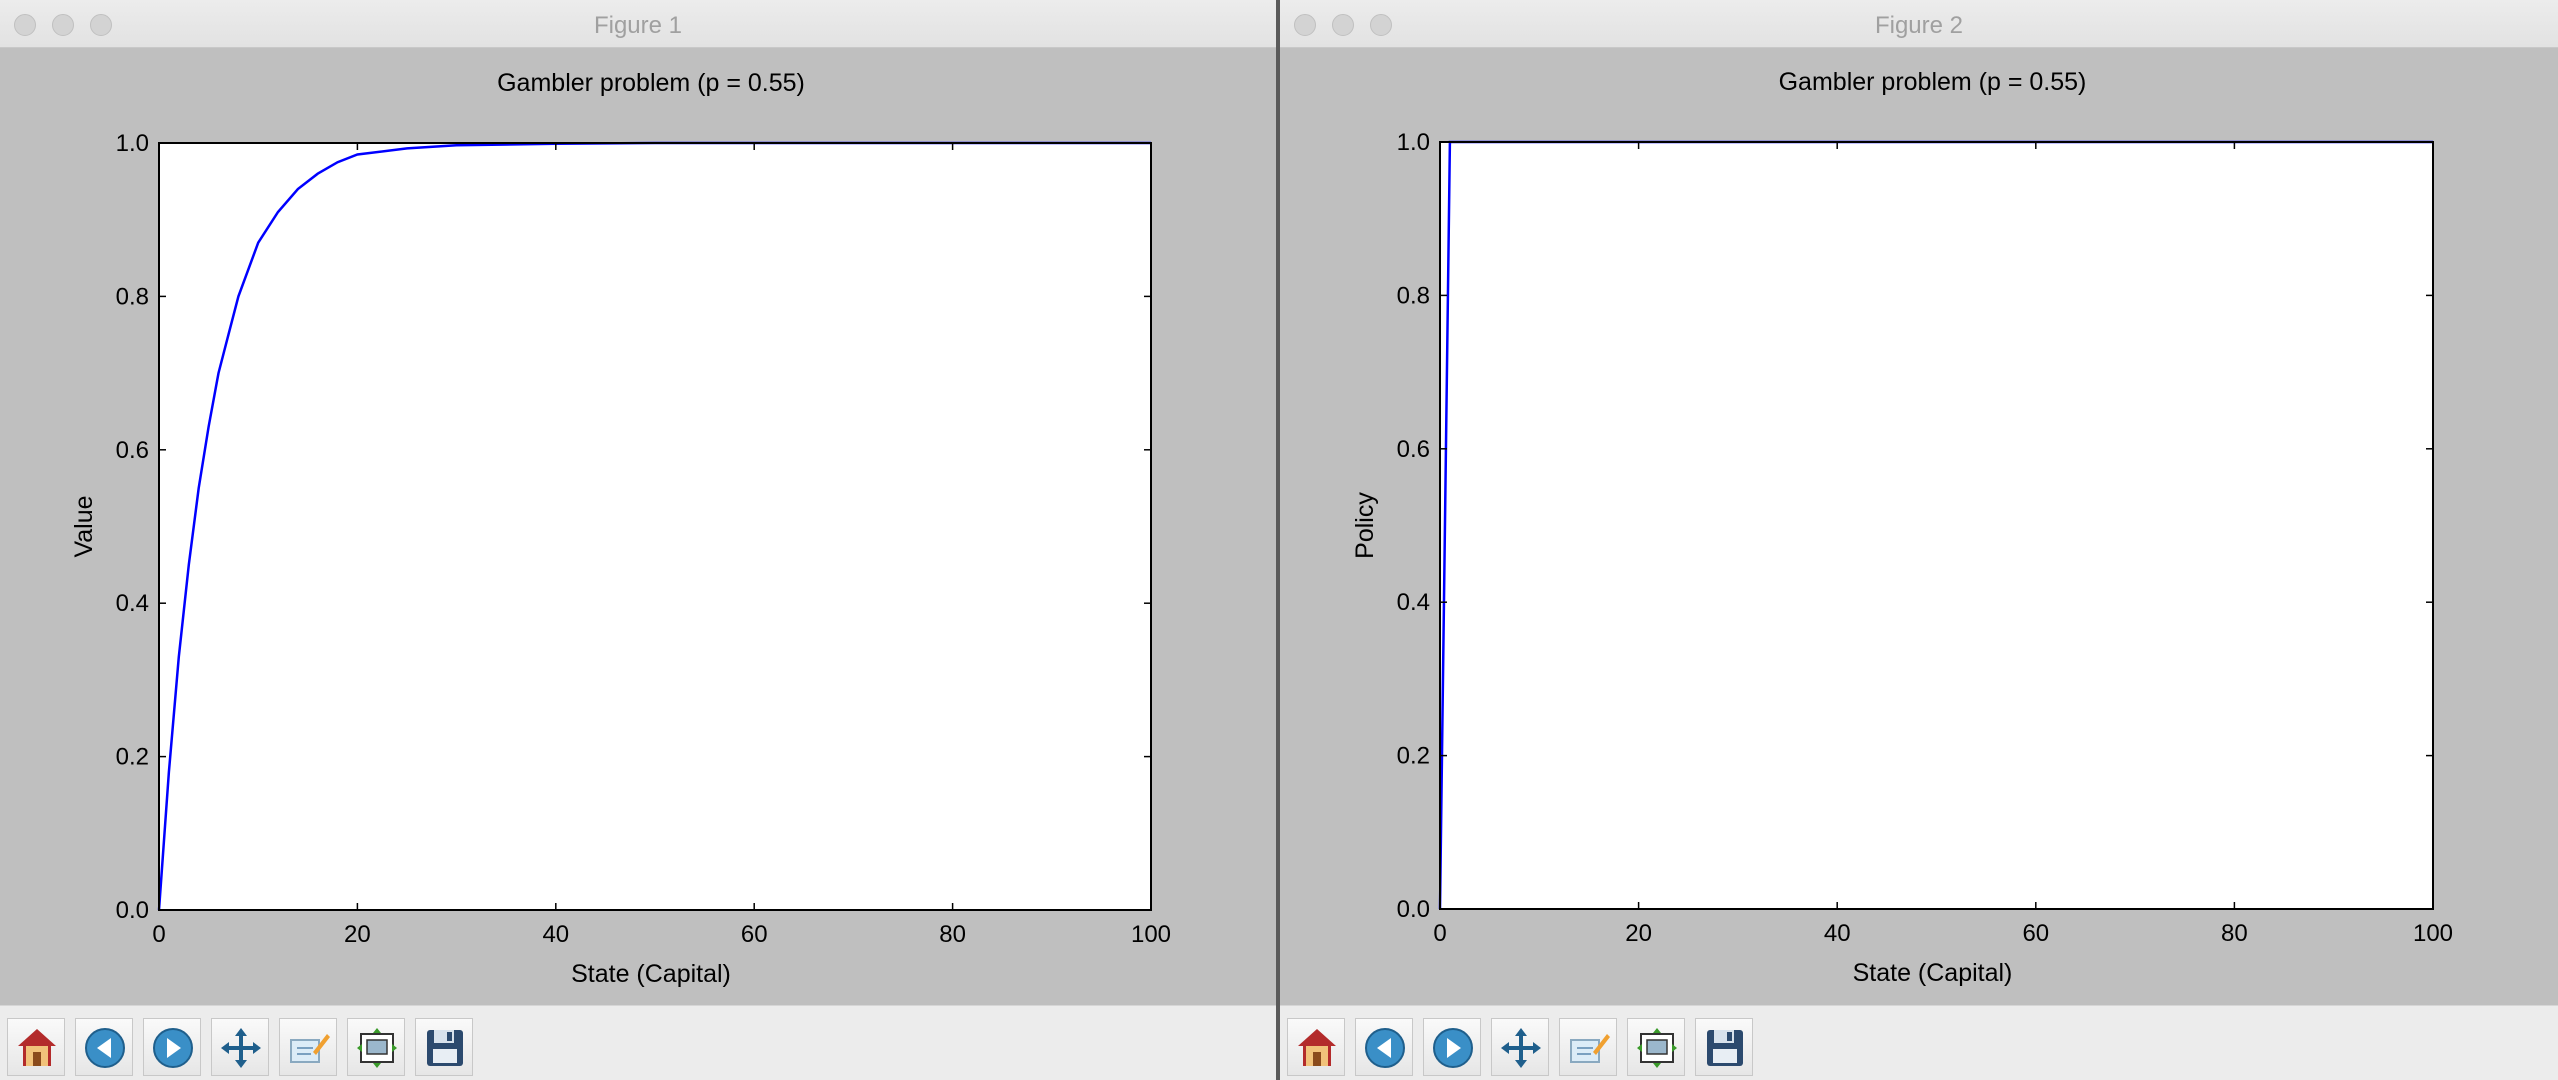 This screenshot has height=1080, width=2558. Describe the element at coordinates (1365, 525) in the screenshot. I see `y-axis-label: Policy` at that location.